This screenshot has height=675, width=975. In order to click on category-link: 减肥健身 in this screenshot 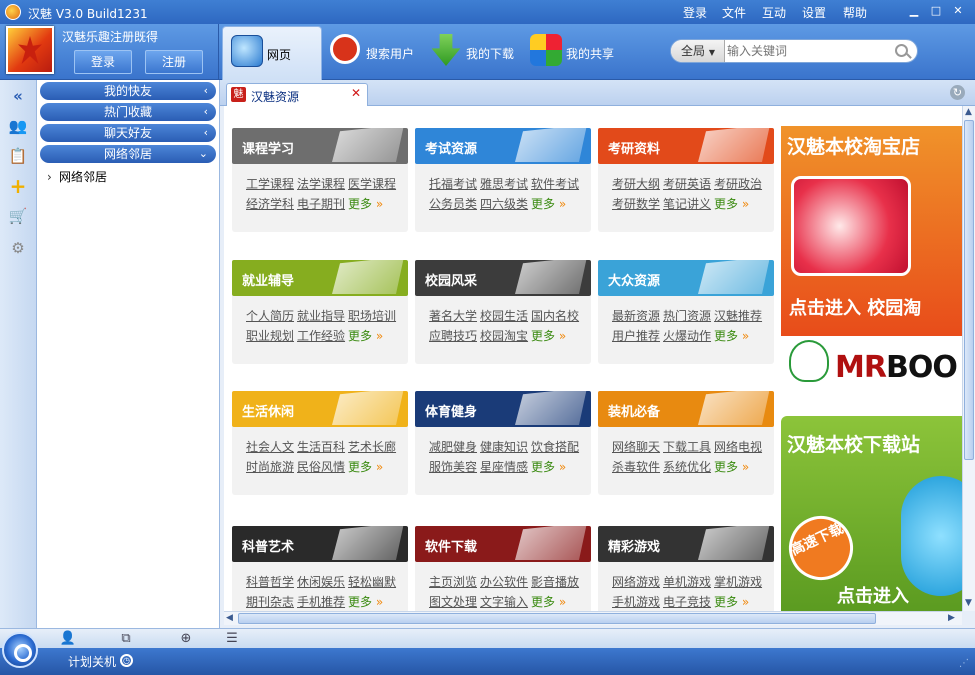, I will do `click(453, 447)`.